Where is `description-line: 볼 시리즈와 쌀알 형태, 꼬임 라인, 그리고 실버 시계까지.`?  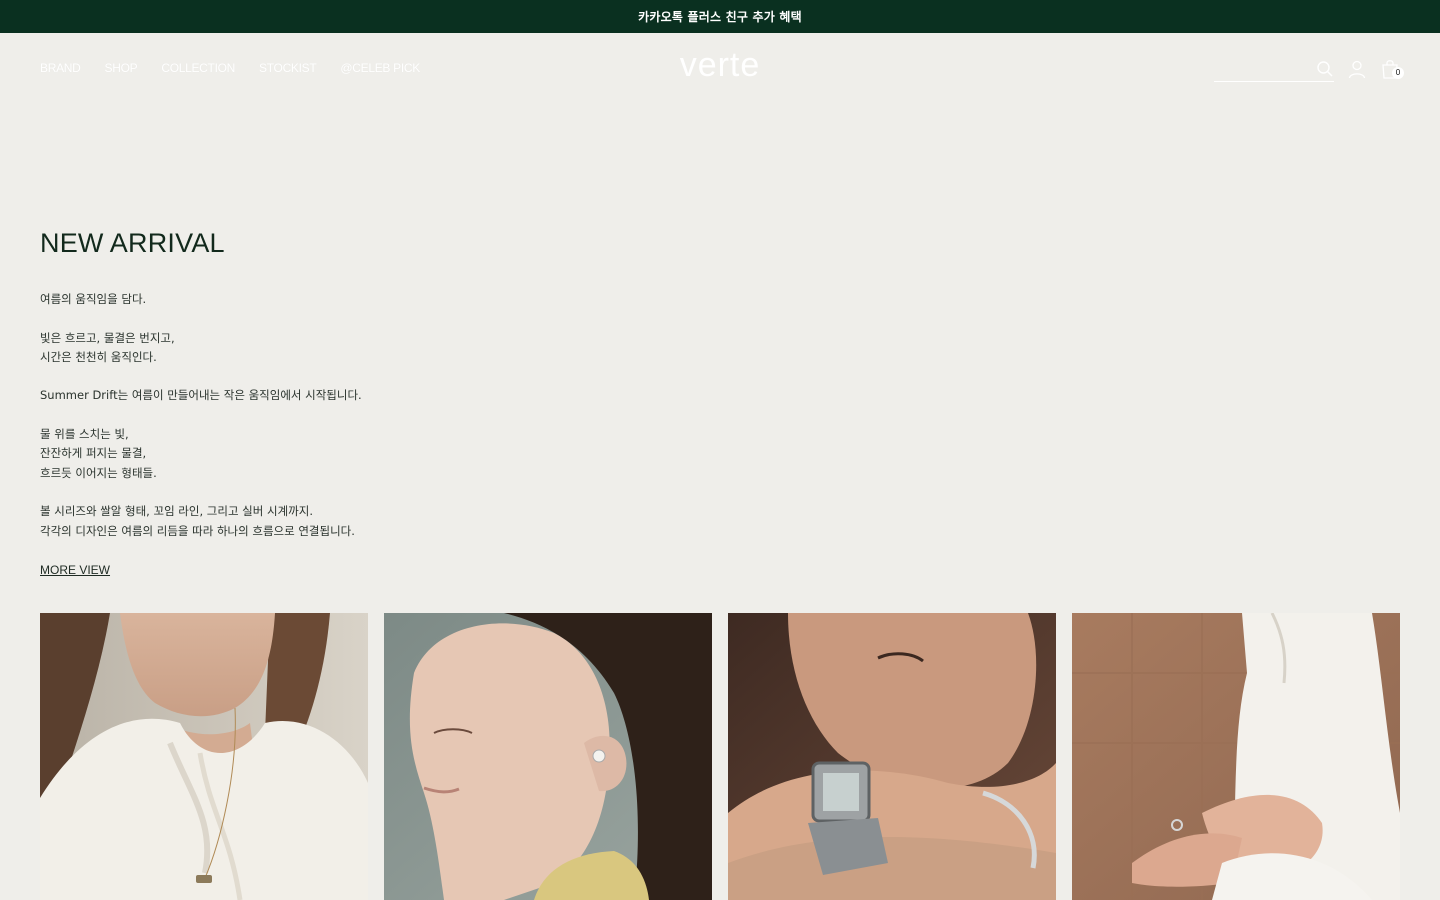 description-line: 볼 시리즈와 쌀알 형태, 꼬임 라인, 그리고 실버 시계까지. is located at coordinates (176, 511).